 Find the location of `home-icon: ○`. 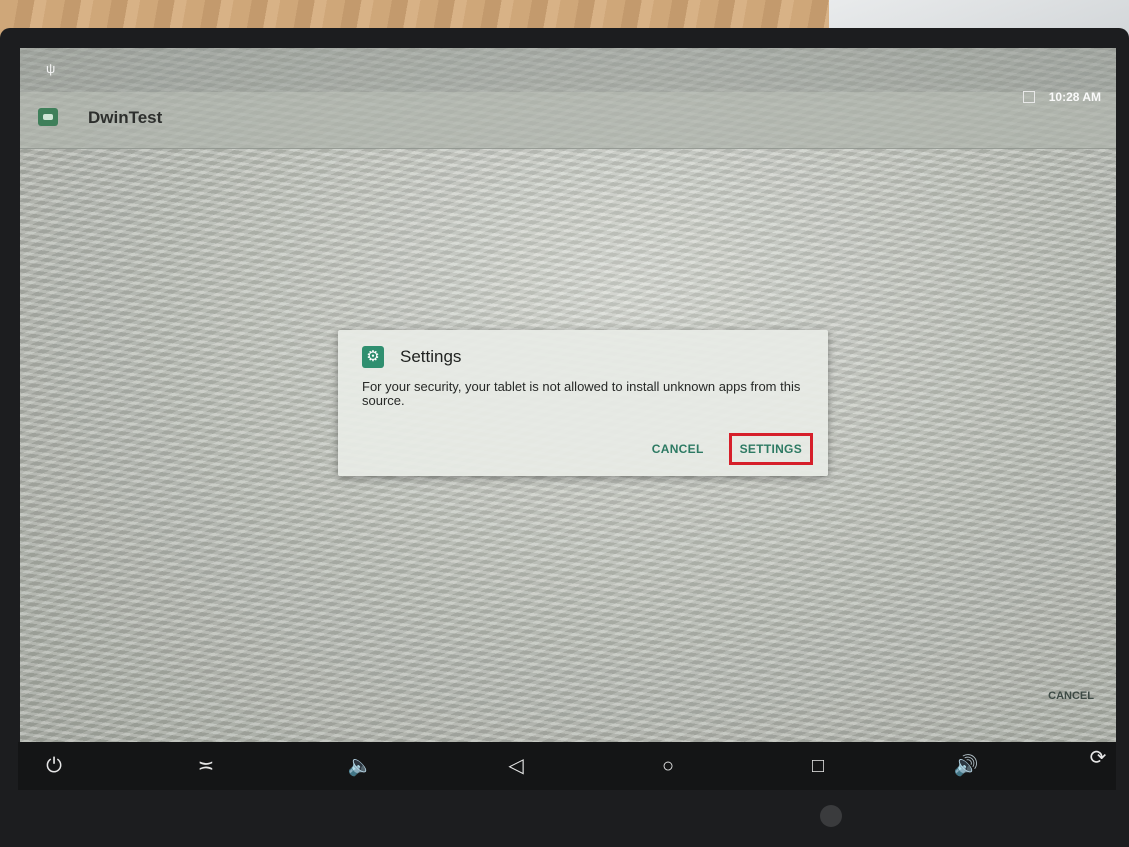

home-icon: ○ is located at coordinates (668, 766).